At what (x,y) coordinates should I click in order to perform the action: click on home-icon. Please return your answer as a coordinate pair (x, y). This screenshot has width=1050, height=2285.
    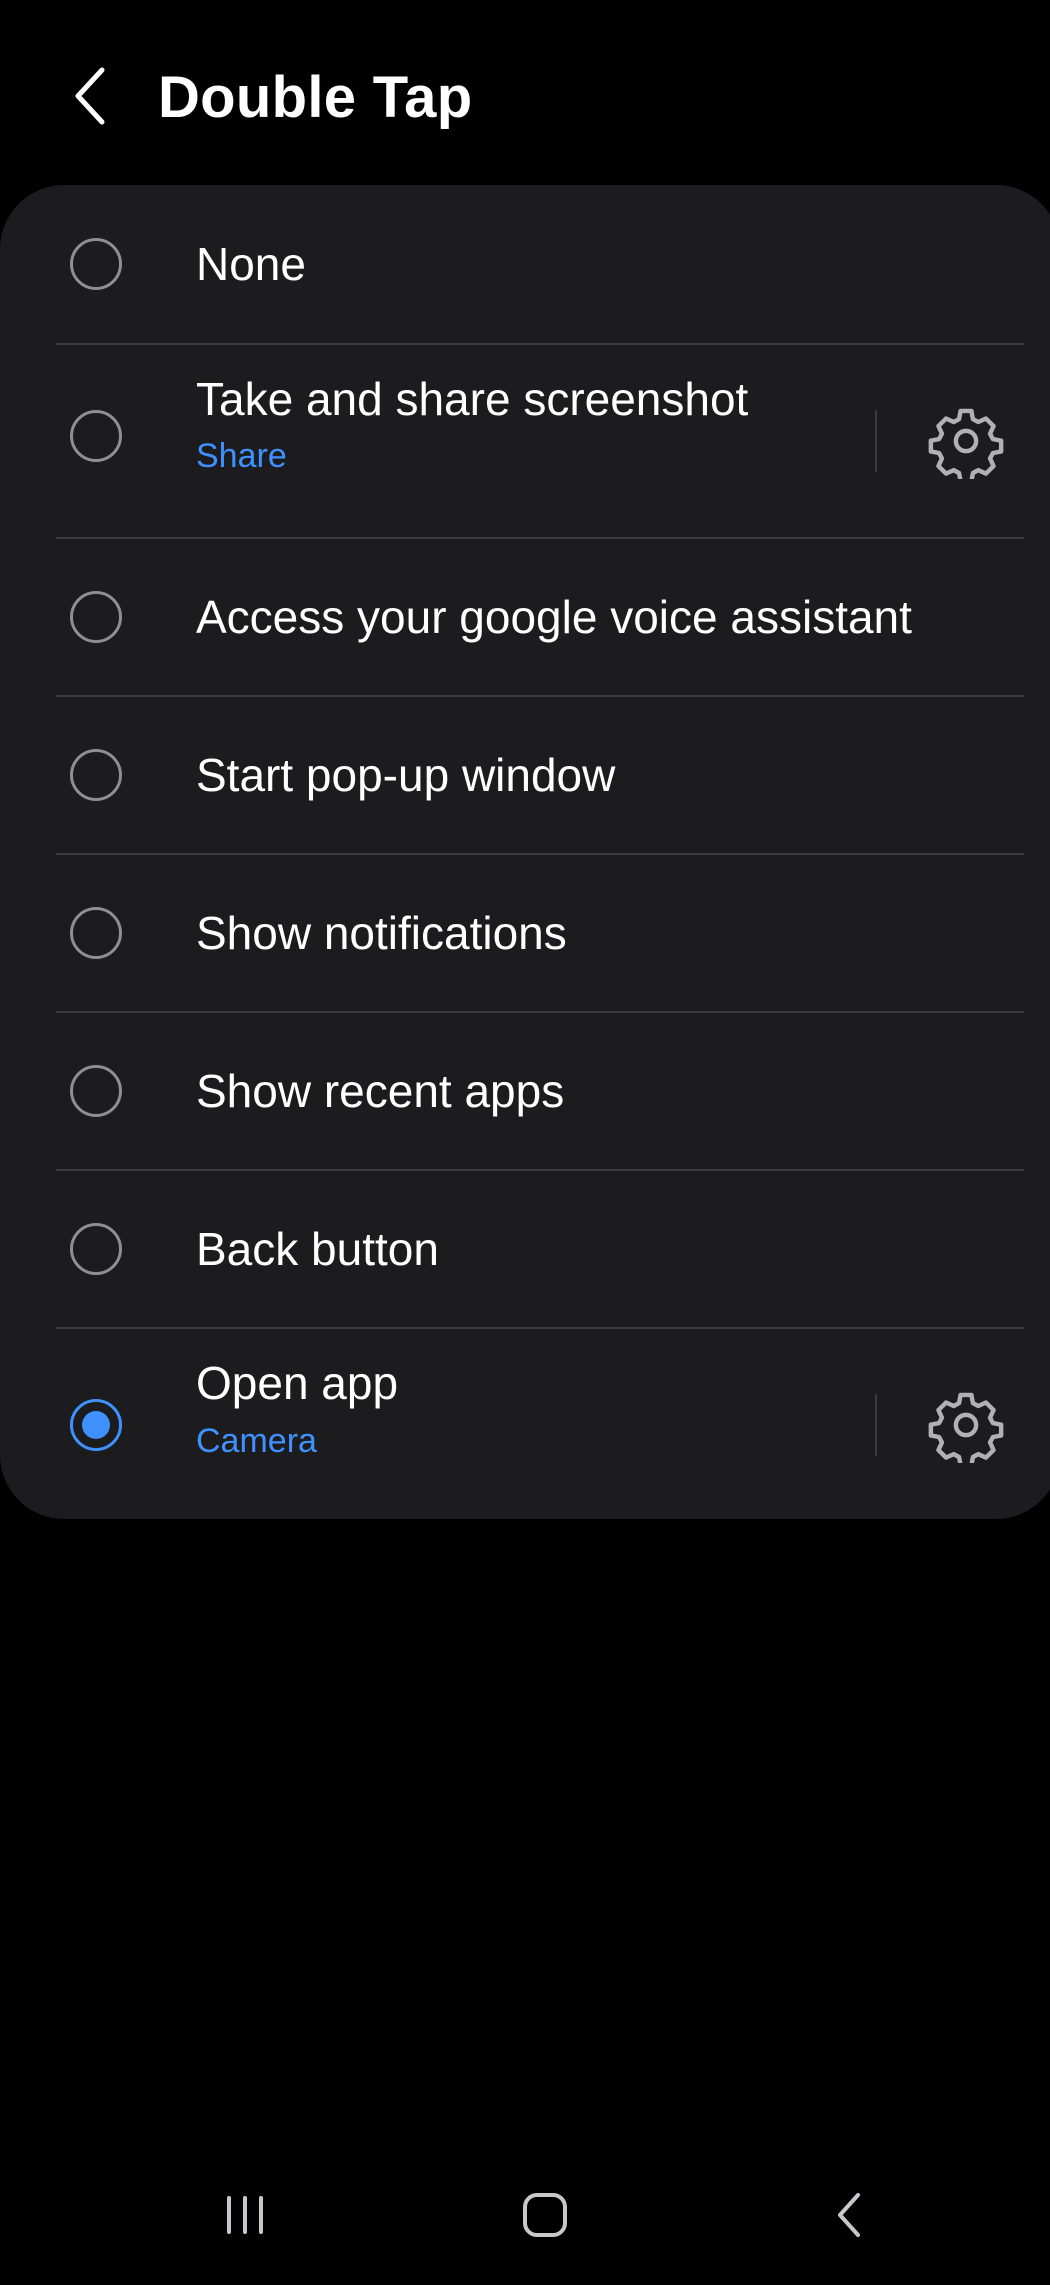
    Looking at the image, I should click on (545, 2215).